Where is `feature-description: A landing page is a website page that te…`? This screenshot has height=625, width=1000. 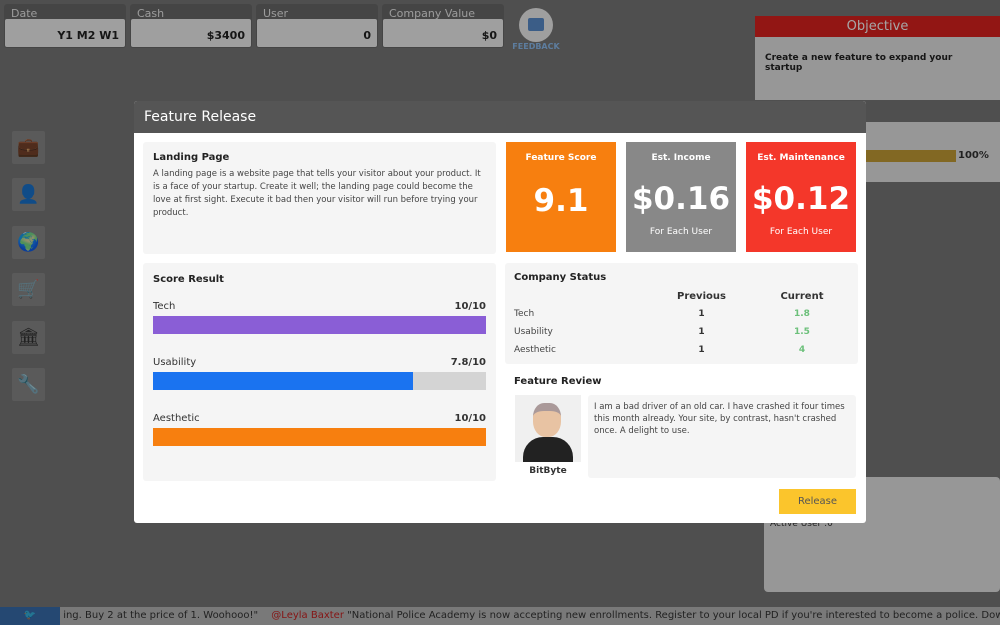
feature-description: A landing page is a website page that te… is located at coordinates (317, 193).